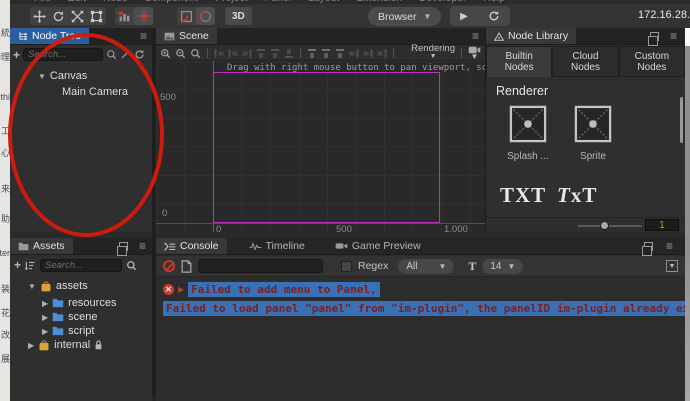 The height and width of the screenshot is (401, 690). Describe the element at coordinates (79, 303) in the screenshot. I see `asset-row-resources: ▶ resources` at that location.